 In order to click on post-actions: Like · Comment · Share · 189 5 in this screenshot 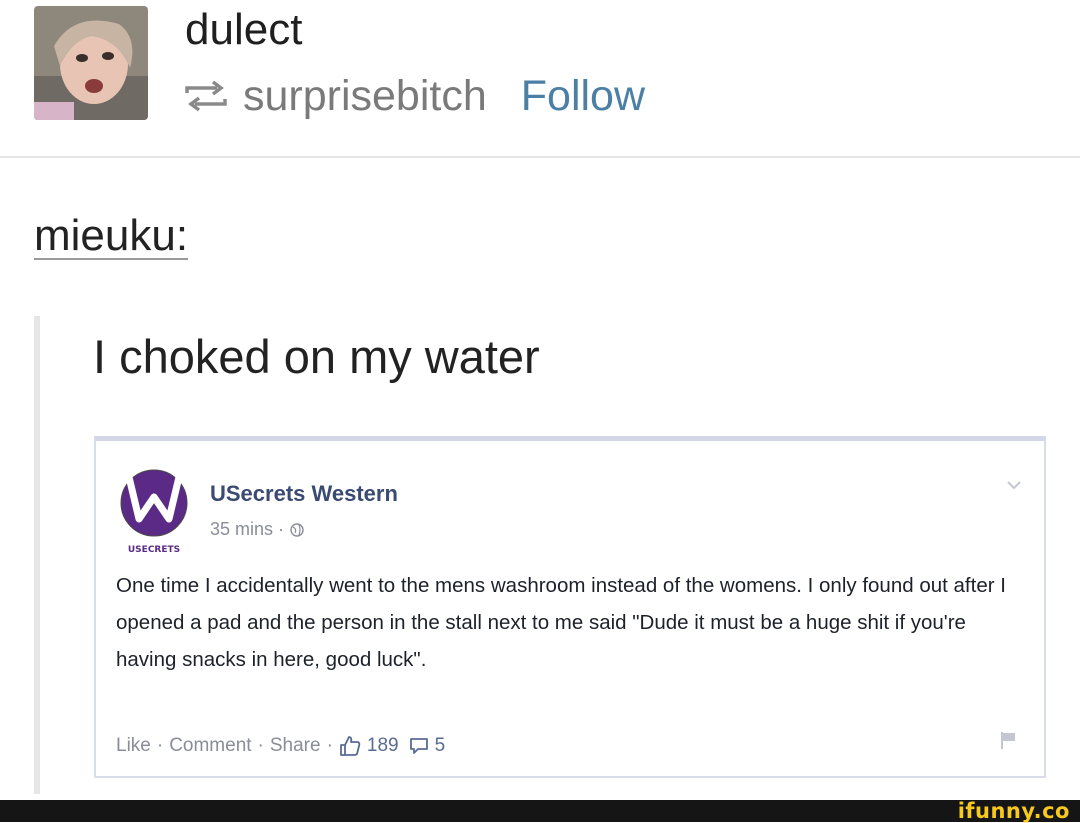, I will do `click(280, 746)`.